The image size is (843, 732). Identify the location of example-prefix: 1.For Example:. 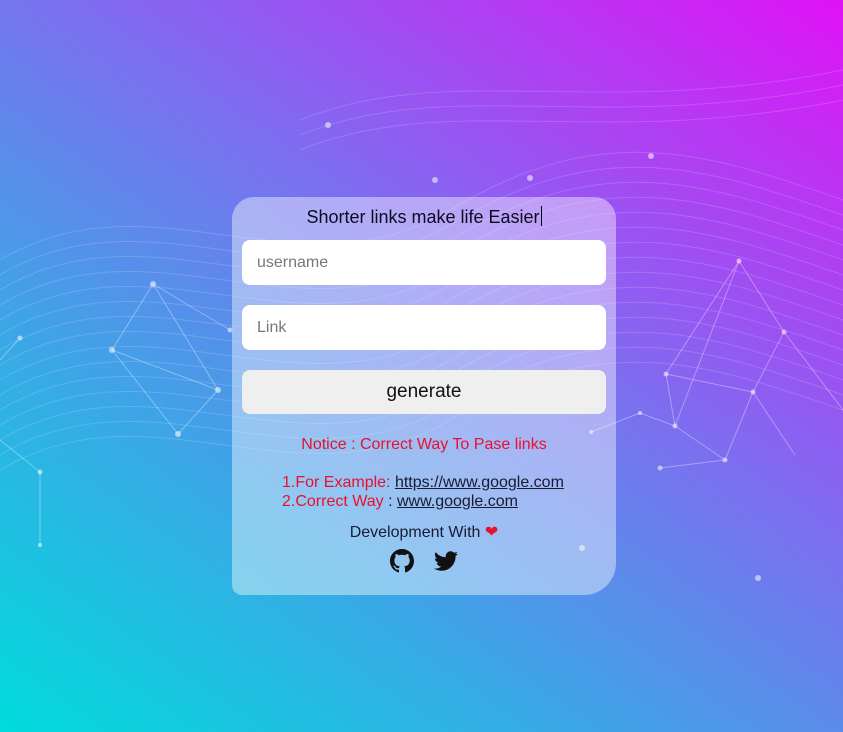
(338, 482).